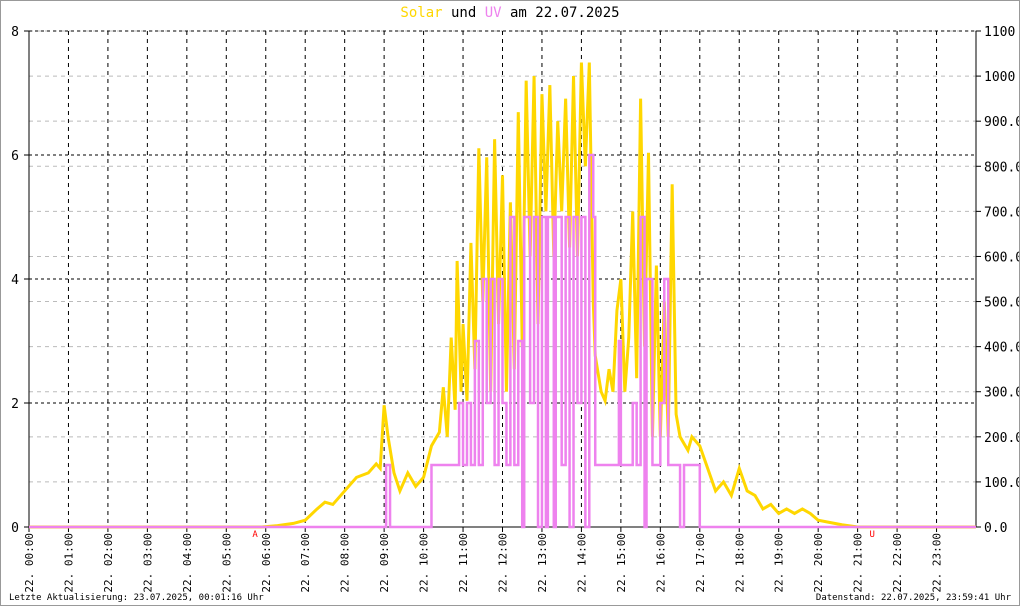  I want to click on footer-data-status: Datenstand: 22.07.2025, 23:59:41 Uhr, so click(913, 598).